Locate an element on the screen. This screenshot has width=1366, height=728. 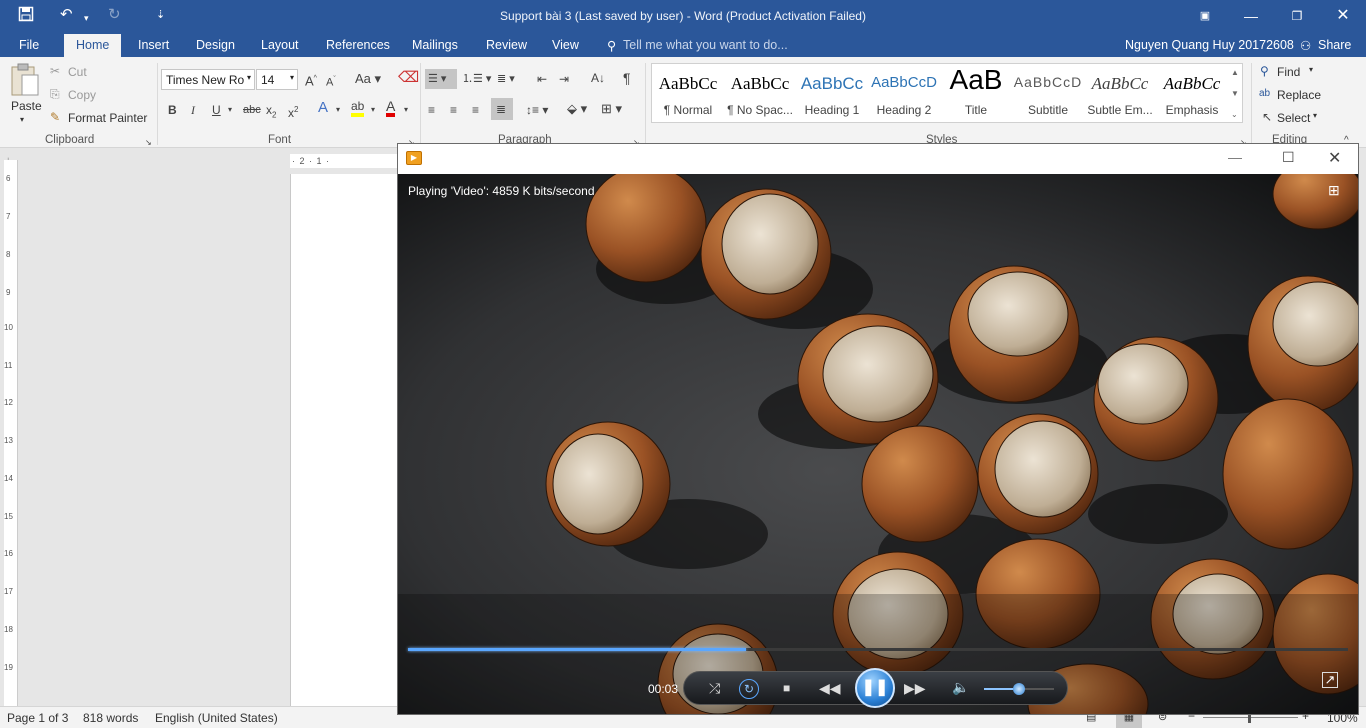
styles-scroll-down-icon: ▼ is located at coordinates (1235, 94).